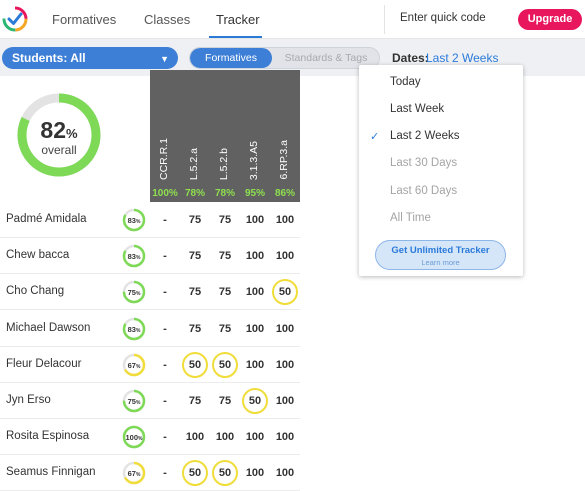 The width and height of the screenshot is (585, 491). I want to click on student-score: 83%, so click(134, 256).